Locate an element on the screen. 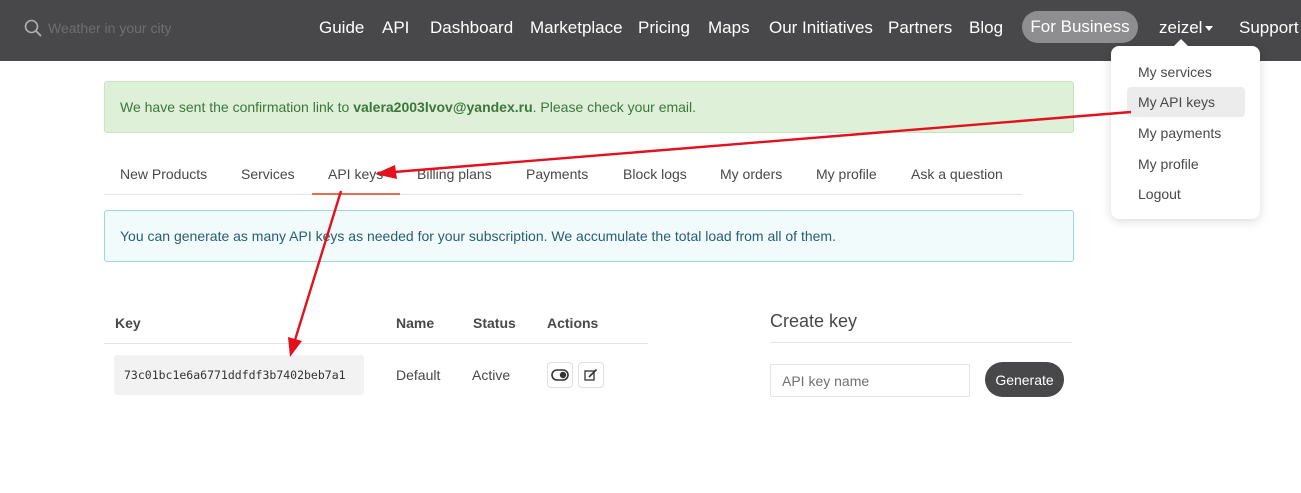  for-business-button: For Business is located at coordinates (1080, 27).